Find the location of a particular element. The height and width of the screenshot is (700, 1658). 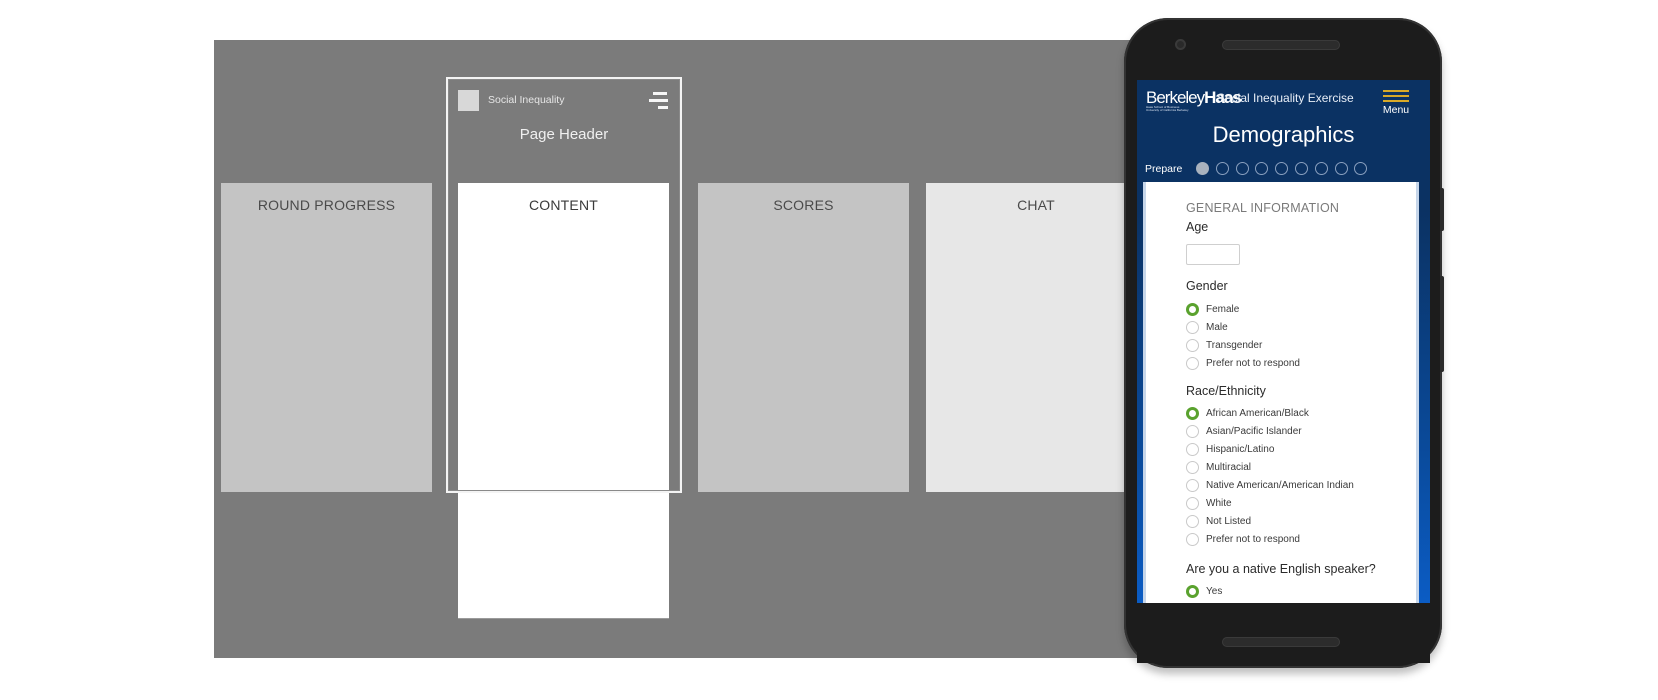

radio-option: Transgender is located at coordinates (1224, 346).